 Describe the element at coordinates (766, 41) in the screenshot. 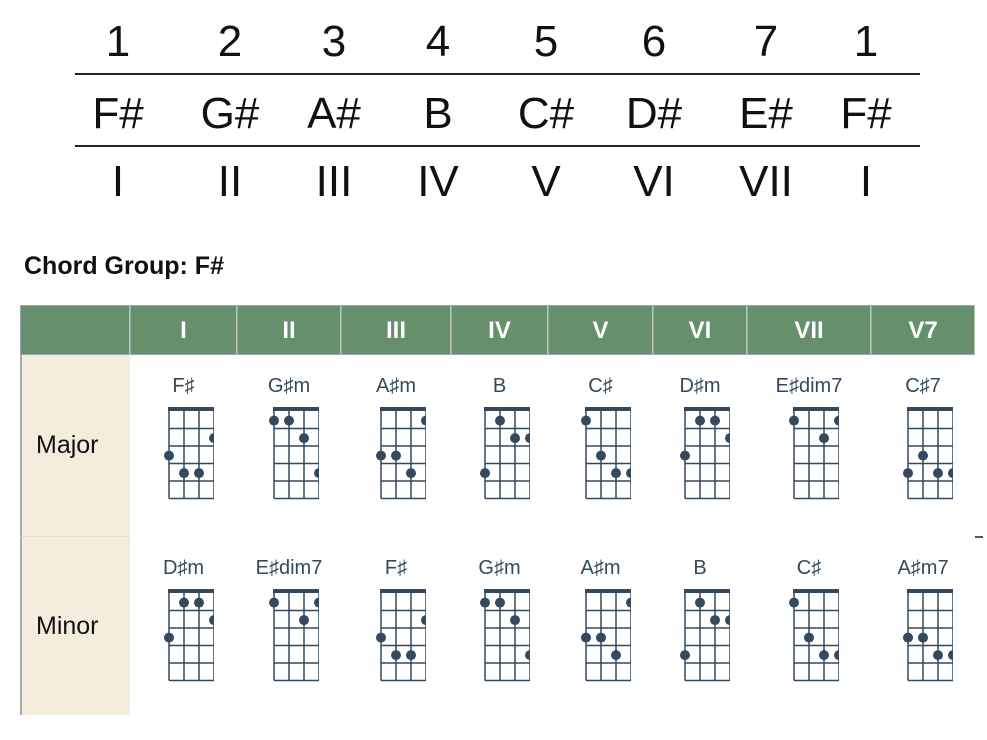

I see `scale-degree: 7` at that location.